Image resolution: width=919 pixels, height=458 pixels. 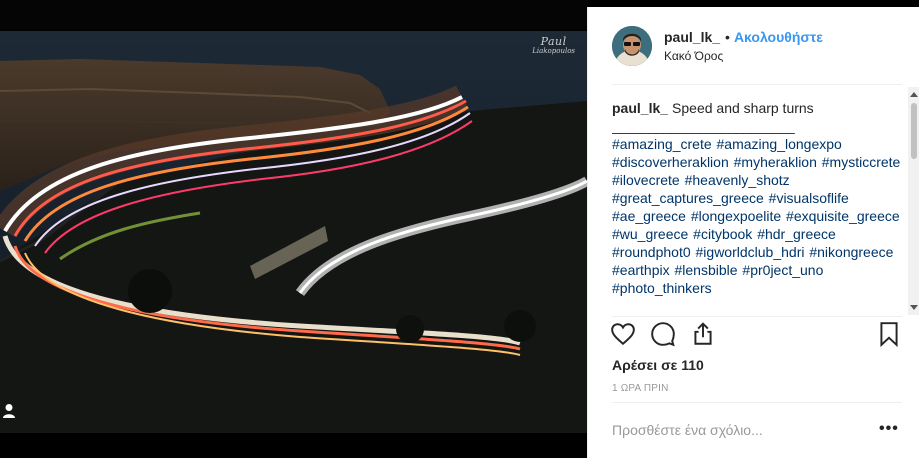 What do you see at coordinates (692, 37) in the screenshot?
I see `username-link: paul_lk_` at bounding box center [692, 37].